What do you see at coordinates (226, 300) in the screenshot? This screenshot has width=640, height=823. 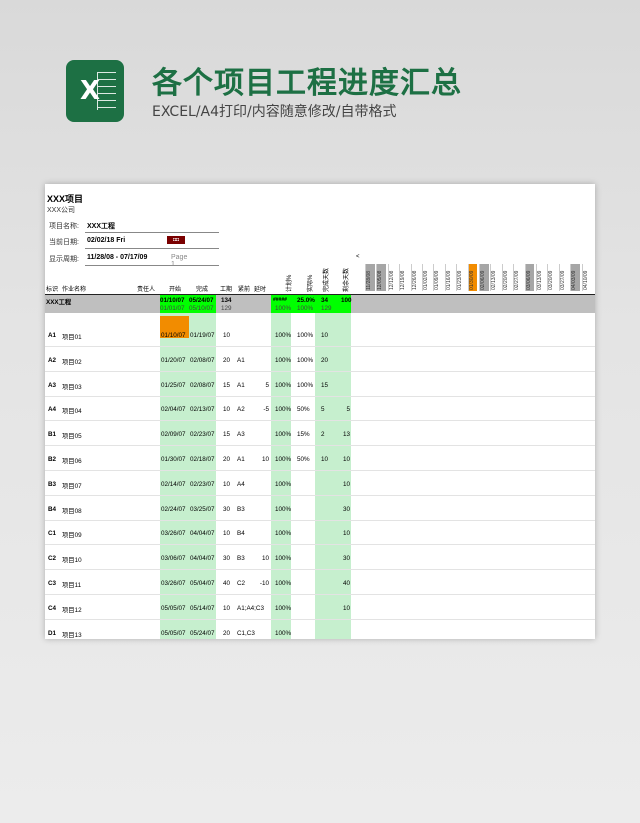 I see `summary-duration: 134` at bounding box center [226, 300].